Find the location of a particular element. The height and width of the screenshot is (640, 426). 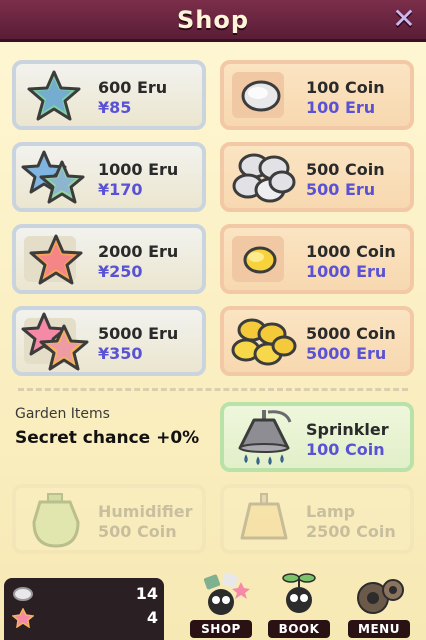

close-icon: ✕ is located at coordinates (404, 19).